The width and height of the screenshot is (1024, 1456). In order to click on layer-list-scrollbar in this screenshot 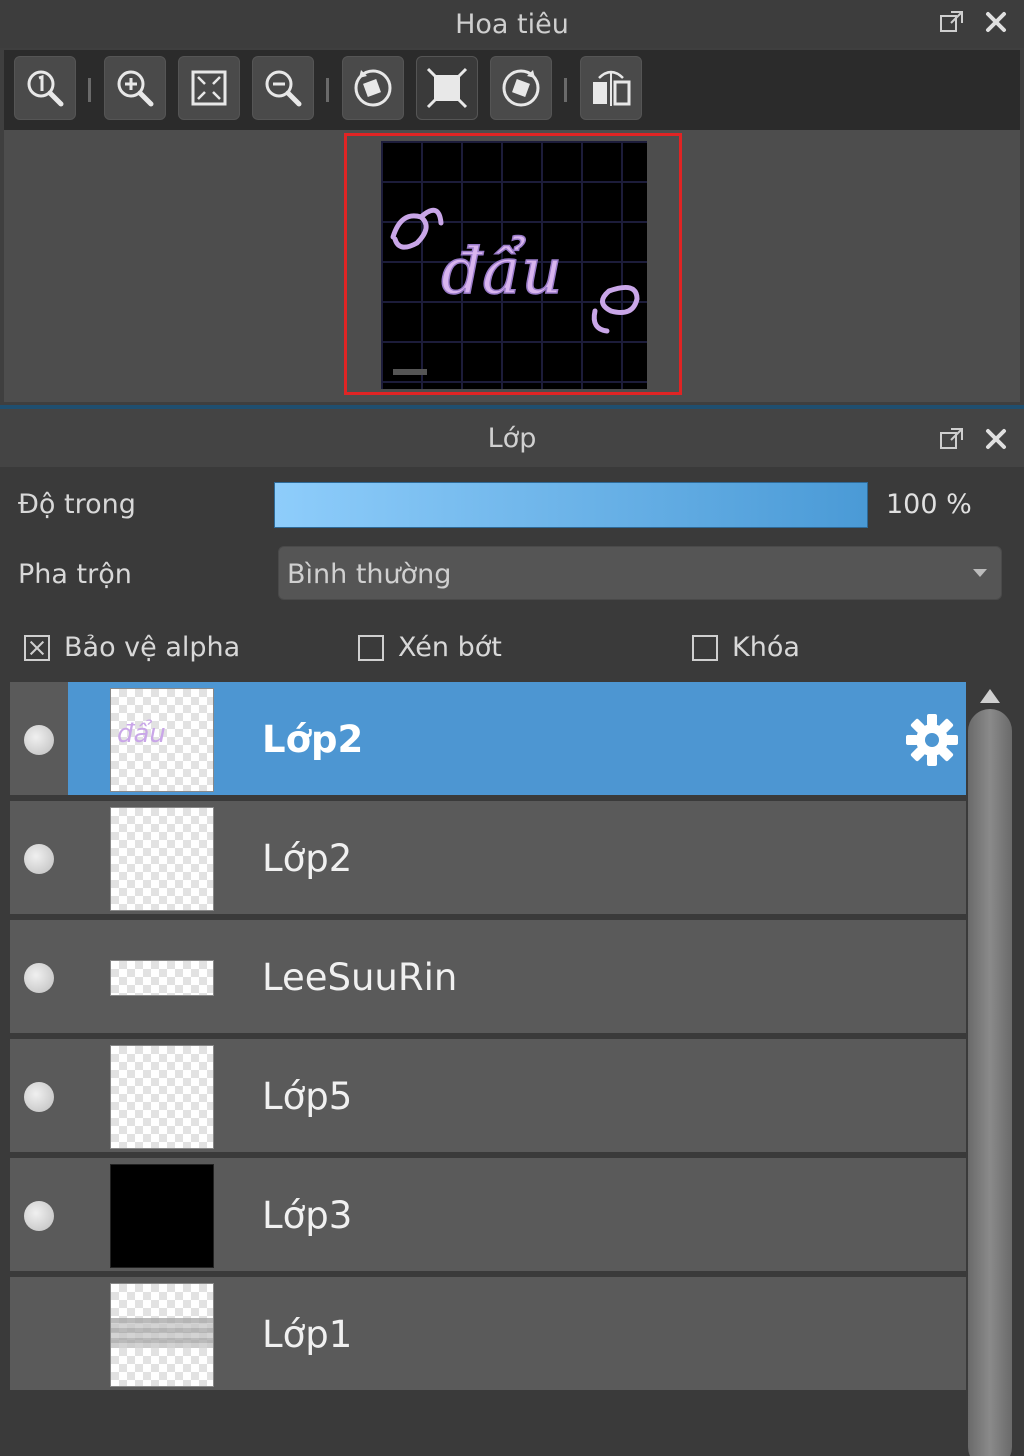, I will do `click(990, 1071)`.